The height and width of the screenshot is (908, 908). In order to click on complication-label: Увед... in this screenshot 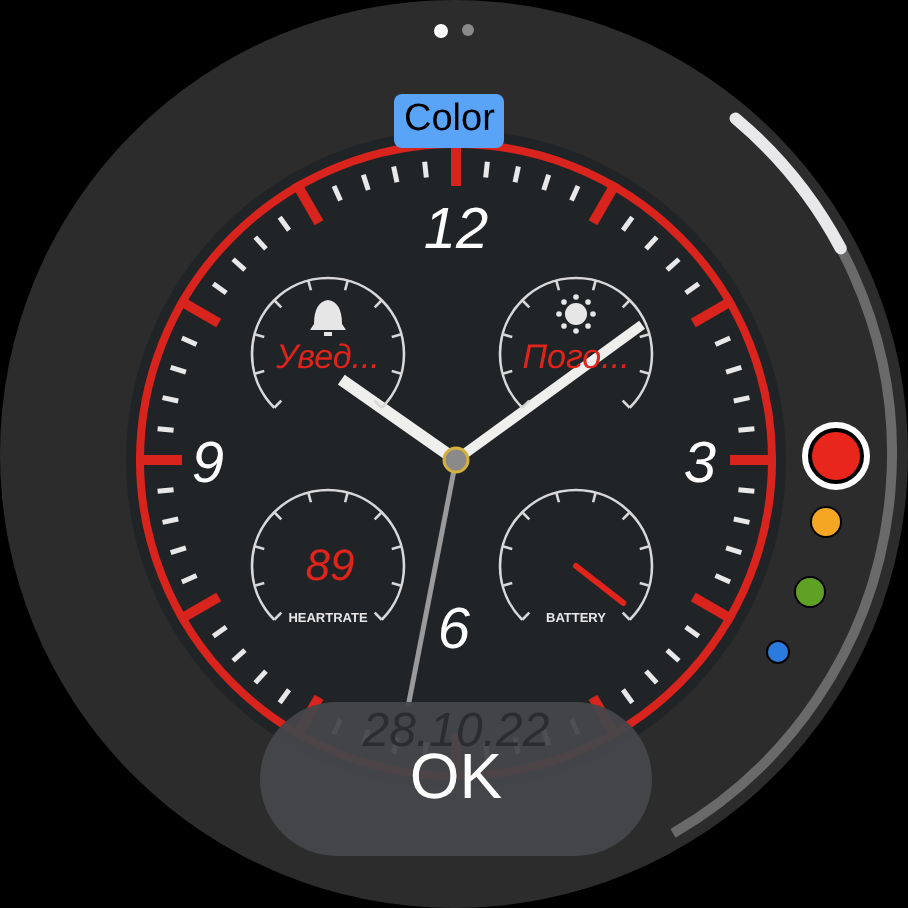, I will do `click(328, 357)`.